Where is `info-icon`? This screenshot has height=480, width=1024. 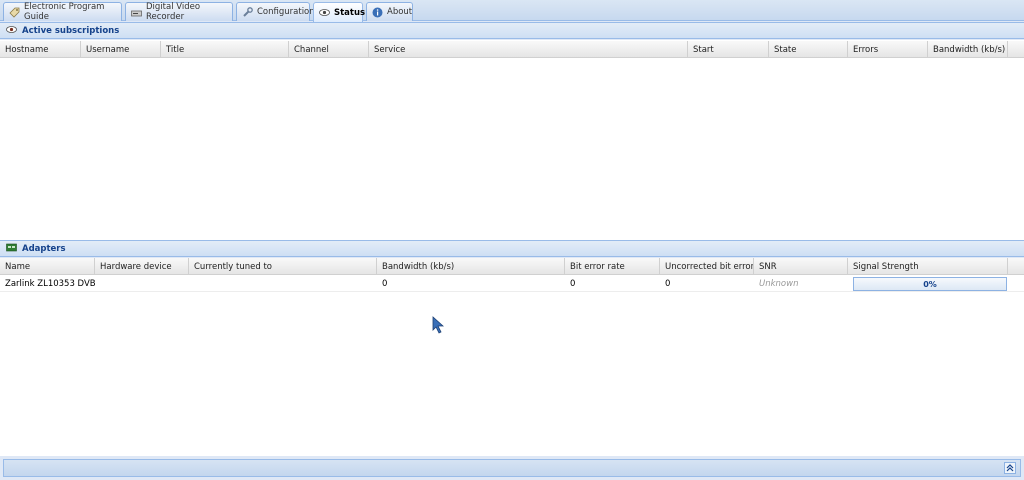 info-icon is located at coordinates (377, 12).